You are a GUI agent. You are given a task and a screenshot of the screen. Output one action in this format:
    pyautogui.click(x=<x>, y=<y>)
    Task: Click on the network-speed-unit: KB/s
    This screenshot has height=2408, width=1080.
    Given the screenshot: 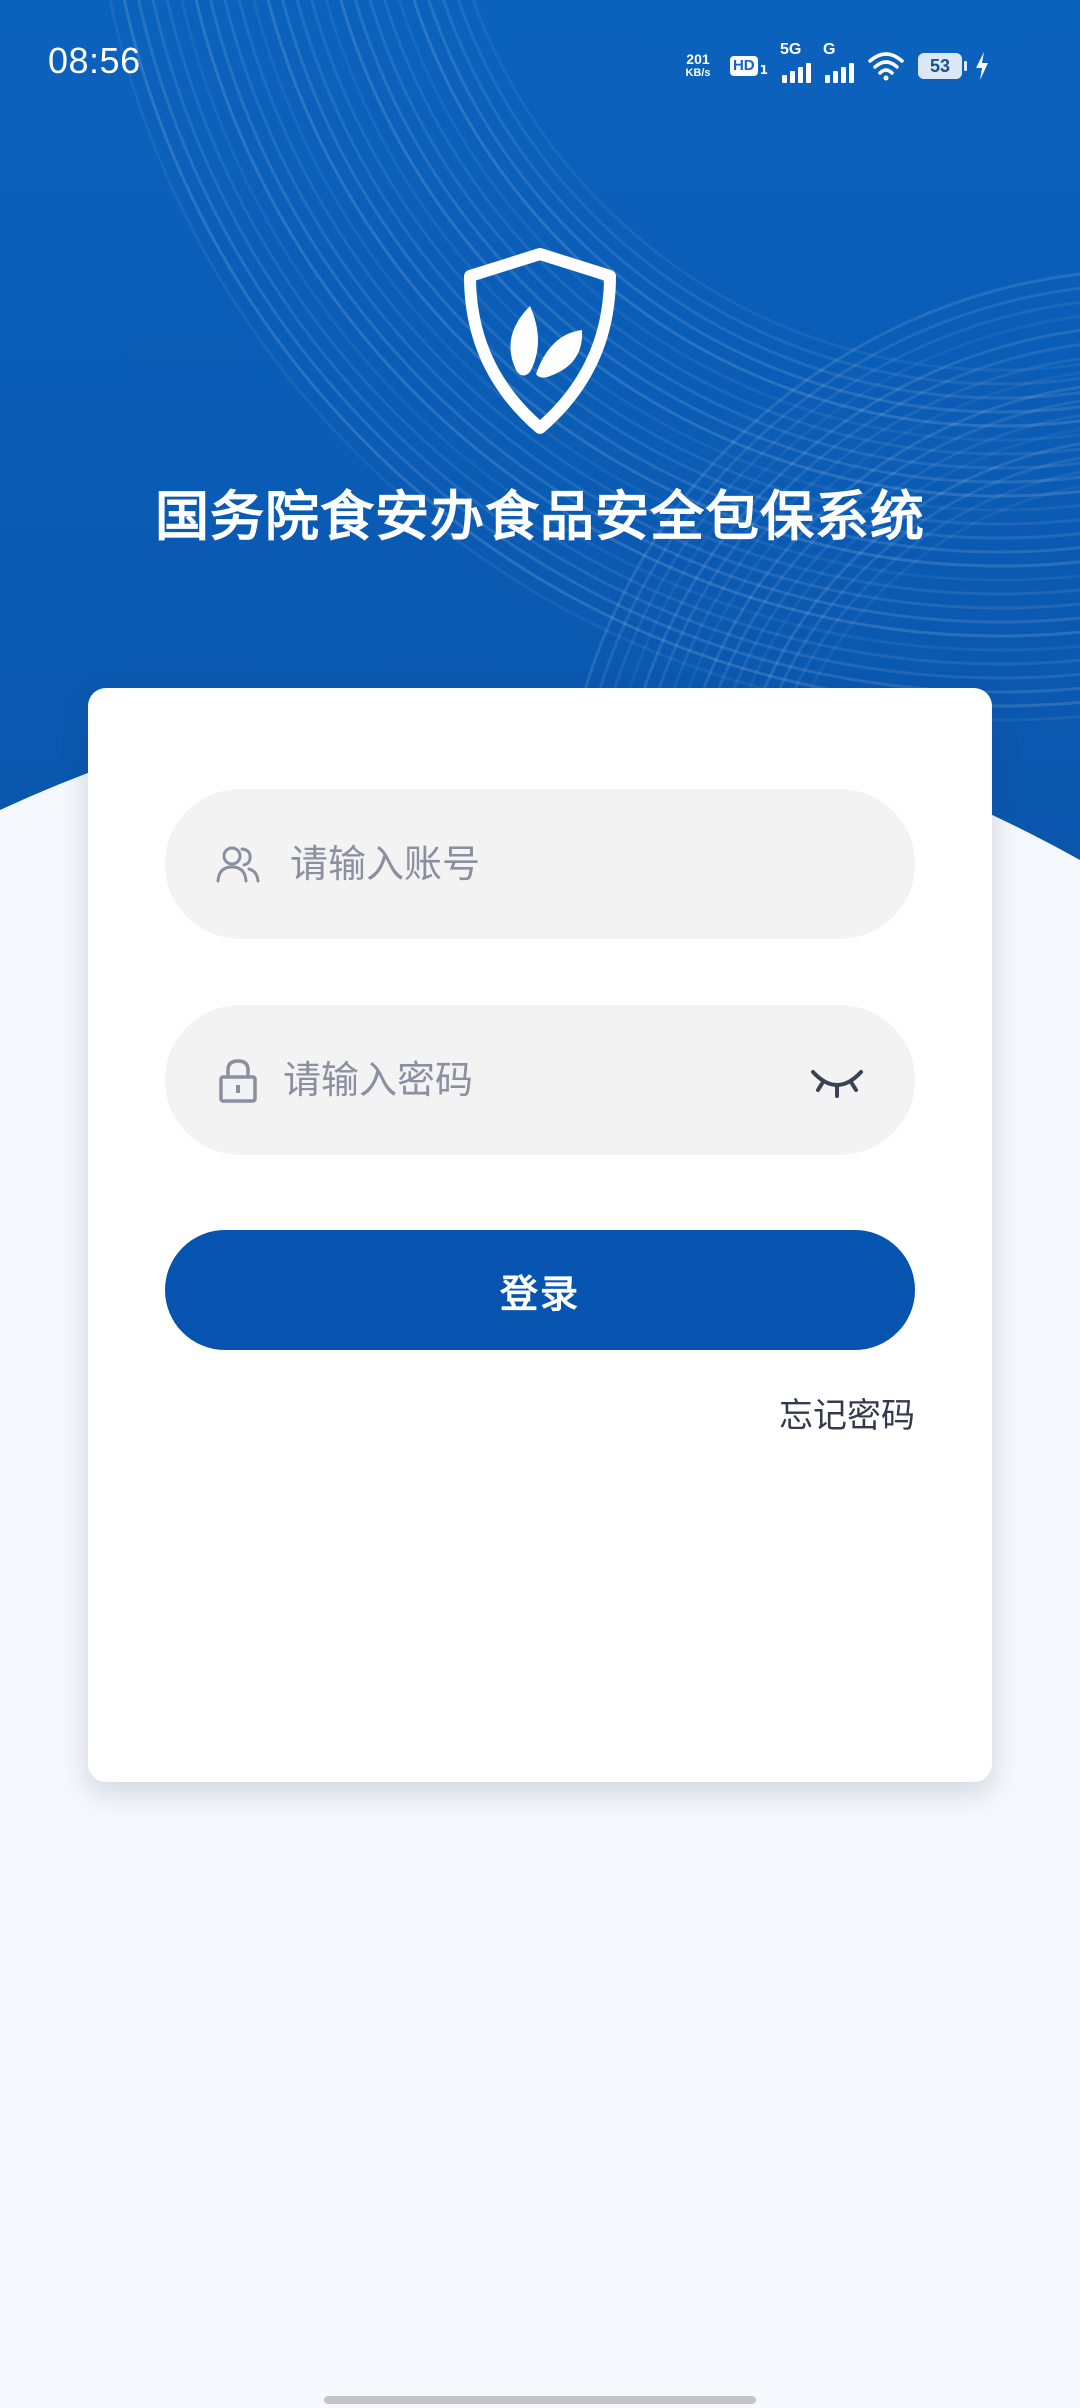 What is the action you would take?
    pyautogui.click(x=698, y=73)
    